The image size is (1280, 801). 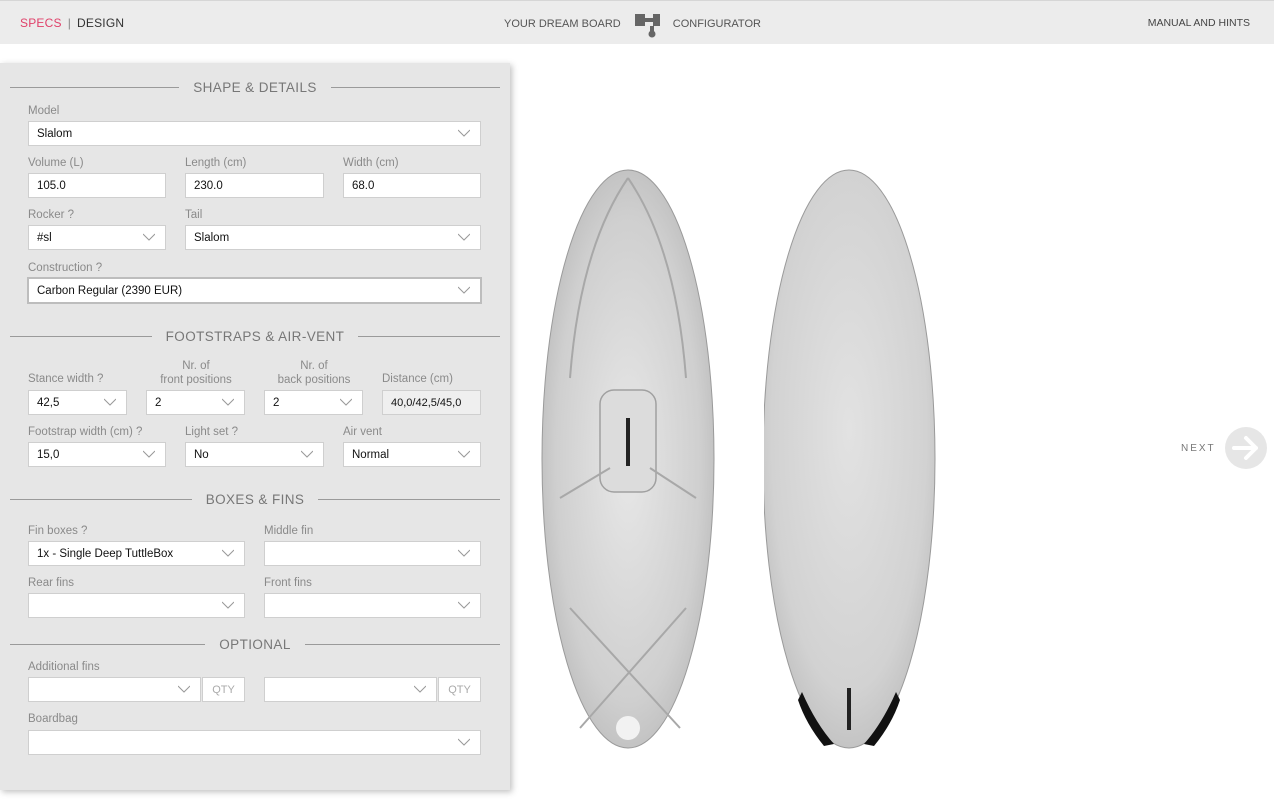 What do you see at coordinates (313, 402) in the screenshot?
I see `back-positions-select: 2` at bounding box center [313, 402].